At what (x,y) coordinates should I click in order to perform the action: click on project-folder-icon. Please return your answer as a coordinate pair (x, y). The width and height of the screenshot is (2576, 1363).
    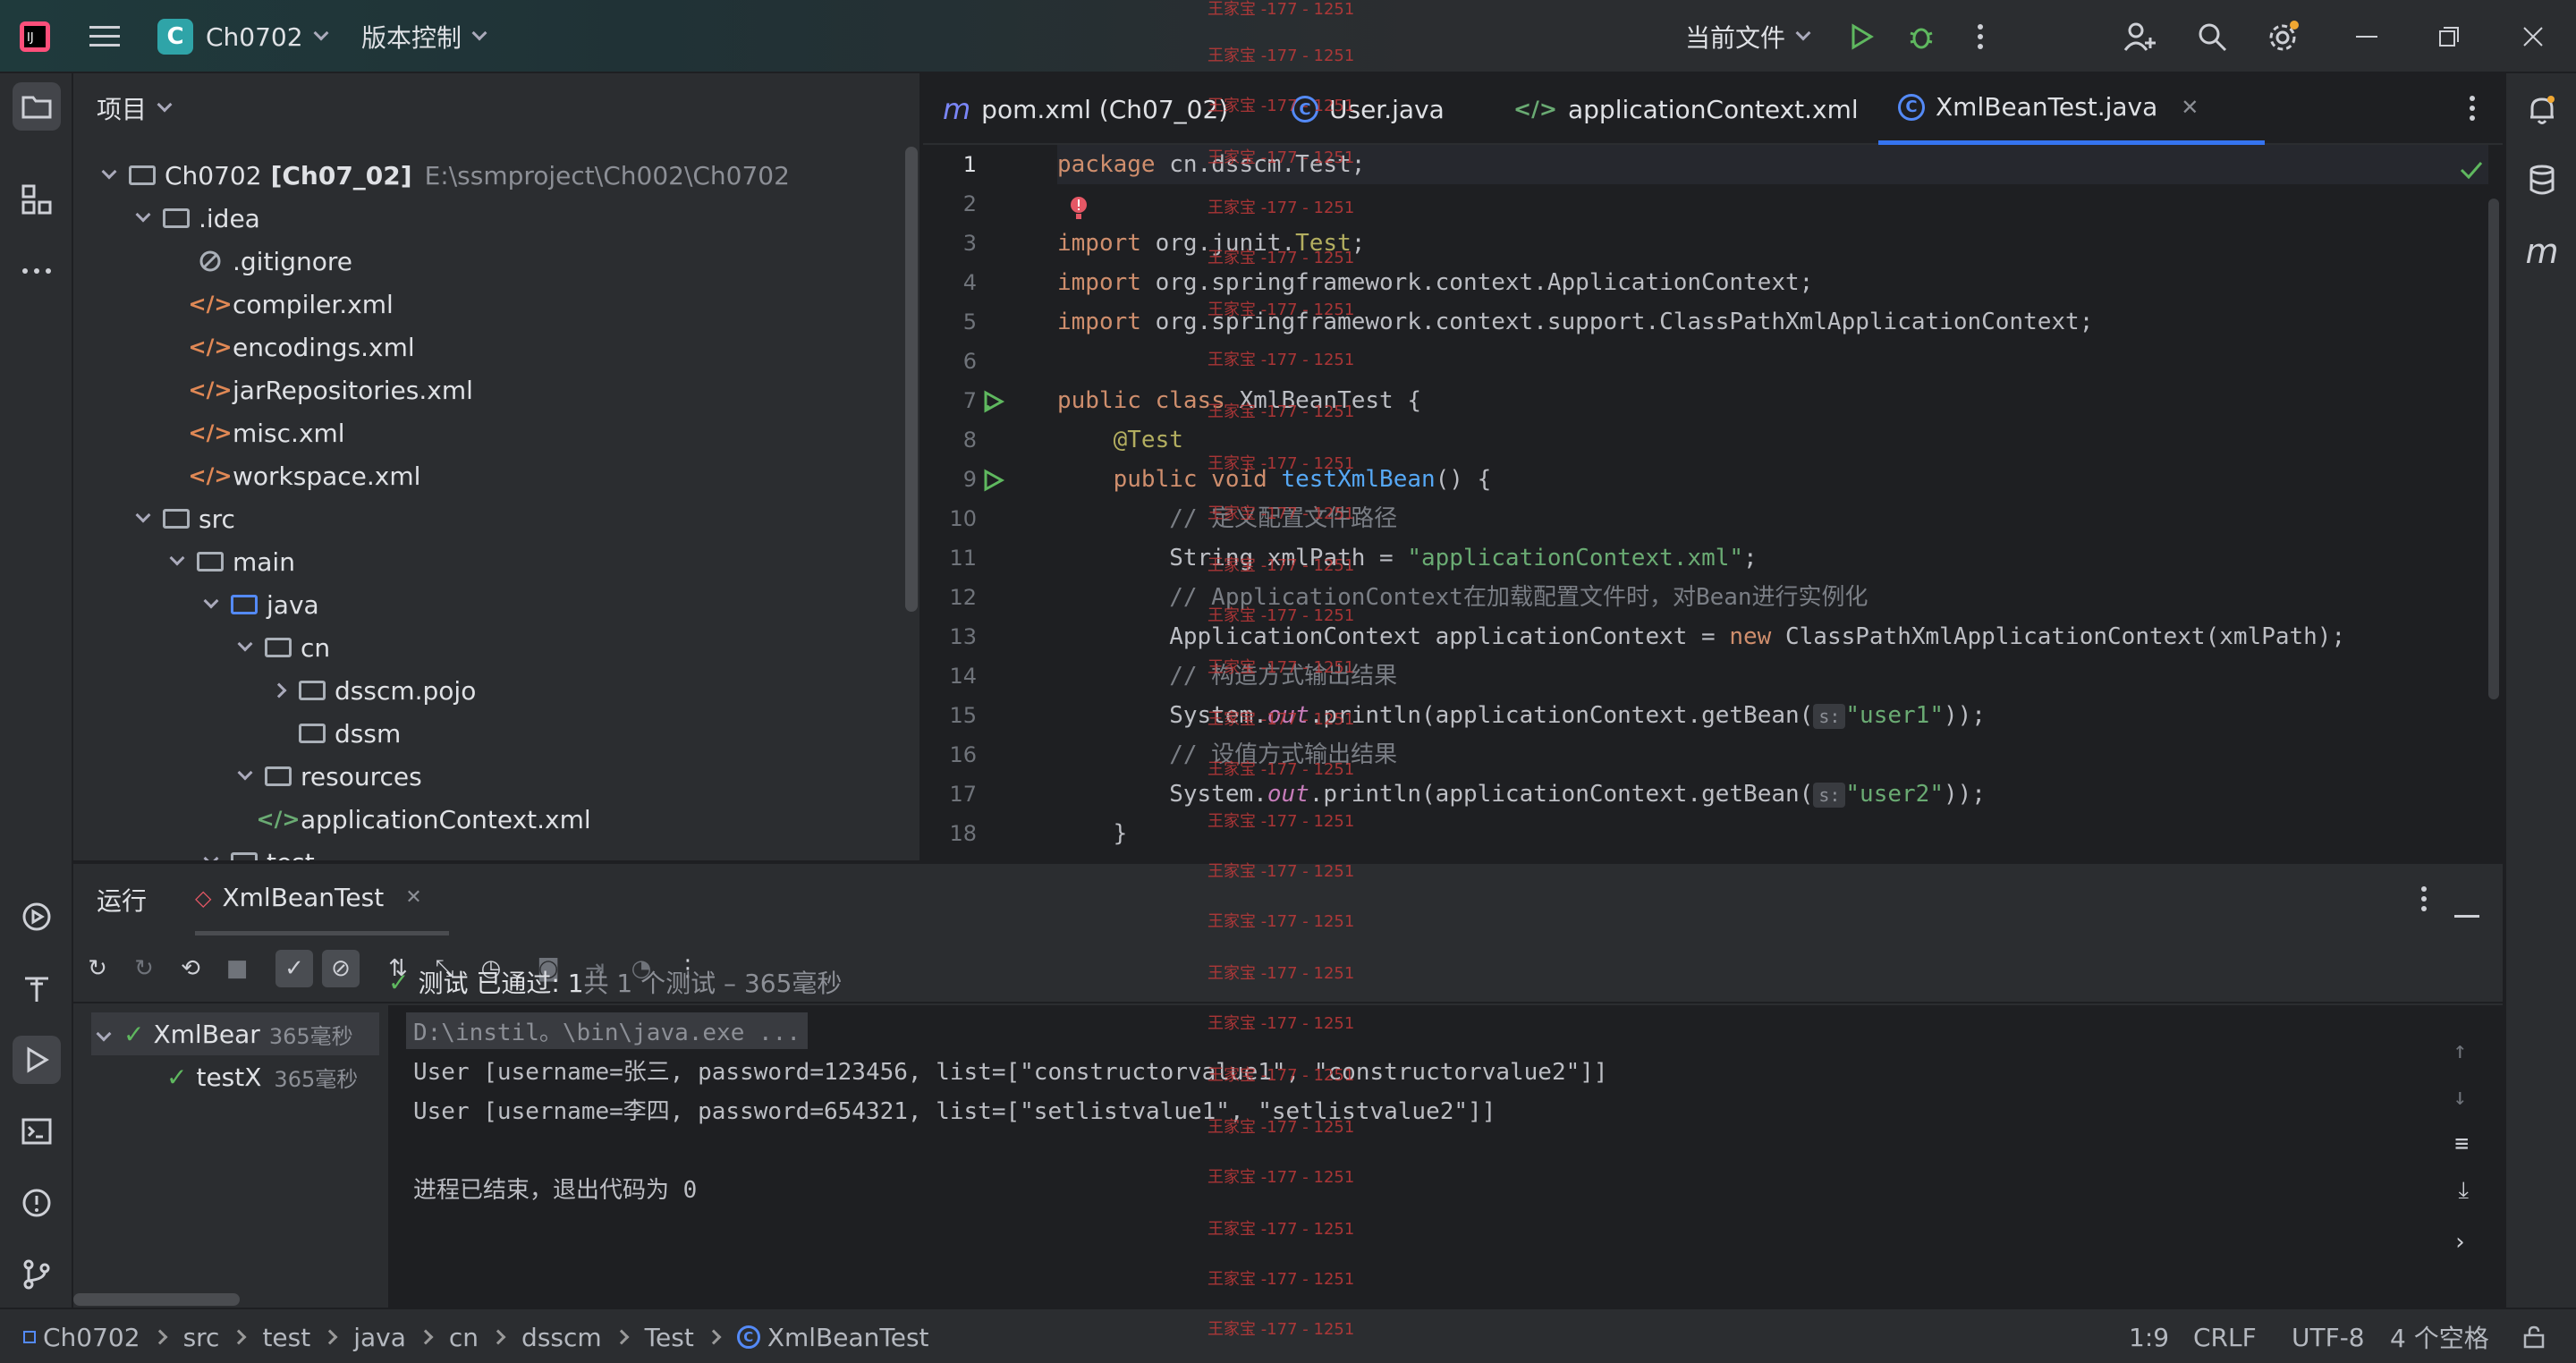
    Looking at the image, I should click on (37, 107).